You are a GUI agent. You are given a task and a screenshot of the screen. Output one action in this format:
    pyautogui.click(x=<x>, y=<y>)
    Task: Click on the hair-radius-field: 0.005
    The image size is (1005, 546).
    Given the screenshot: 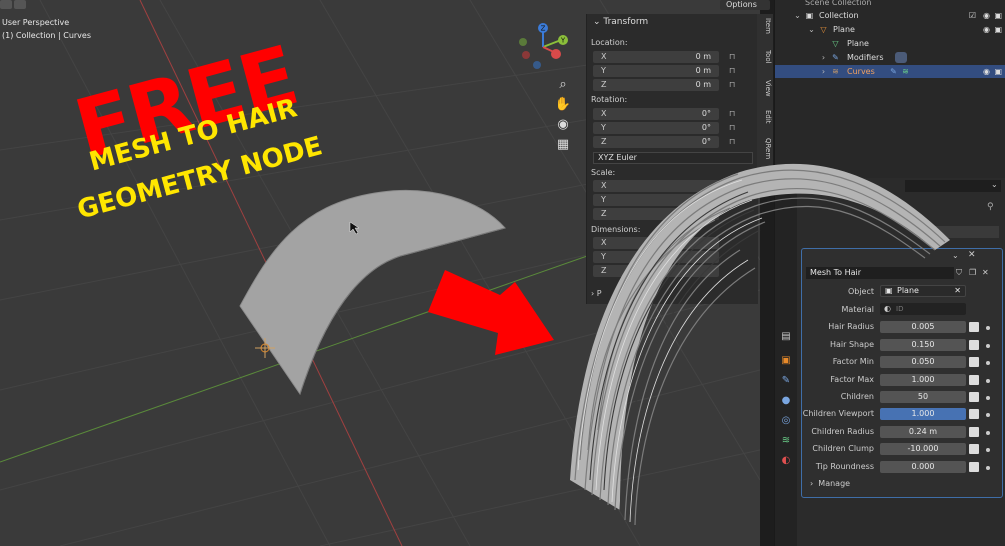 What is the action you would take?
    pyautogui.click(x=923, y=327)
    